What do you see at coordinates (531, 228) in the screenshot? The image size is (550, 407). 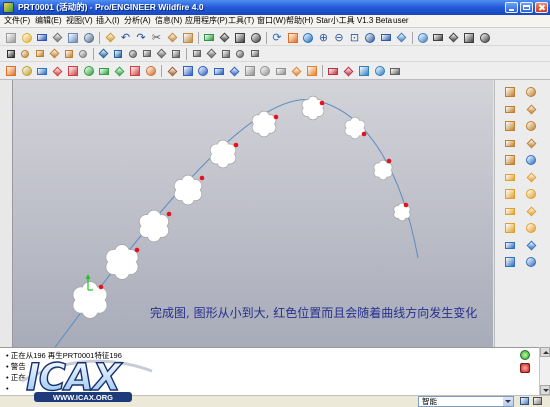 I see `sweep-icon` at bounding box center [531, 228].